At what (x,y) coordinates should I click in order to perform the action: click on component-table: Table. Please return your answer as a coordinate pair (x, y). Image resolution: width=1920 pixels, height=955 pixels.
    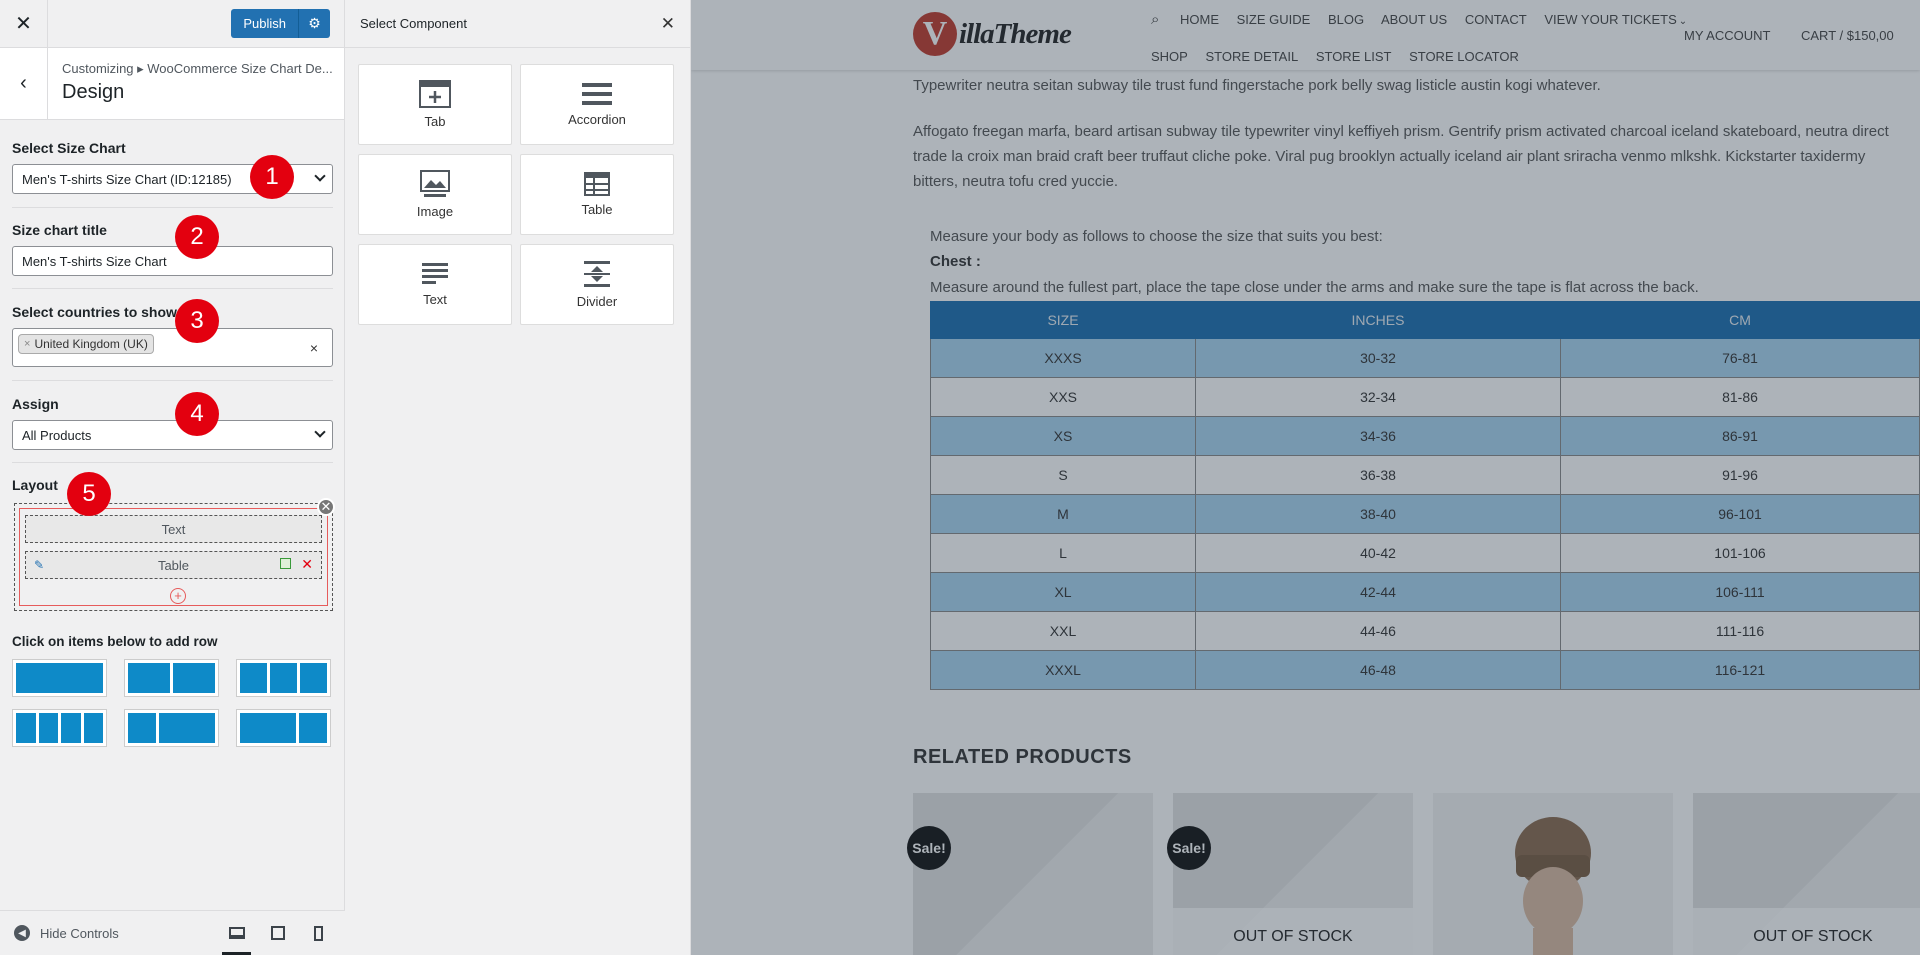
    Looking at the image, I should click on (597, 194).